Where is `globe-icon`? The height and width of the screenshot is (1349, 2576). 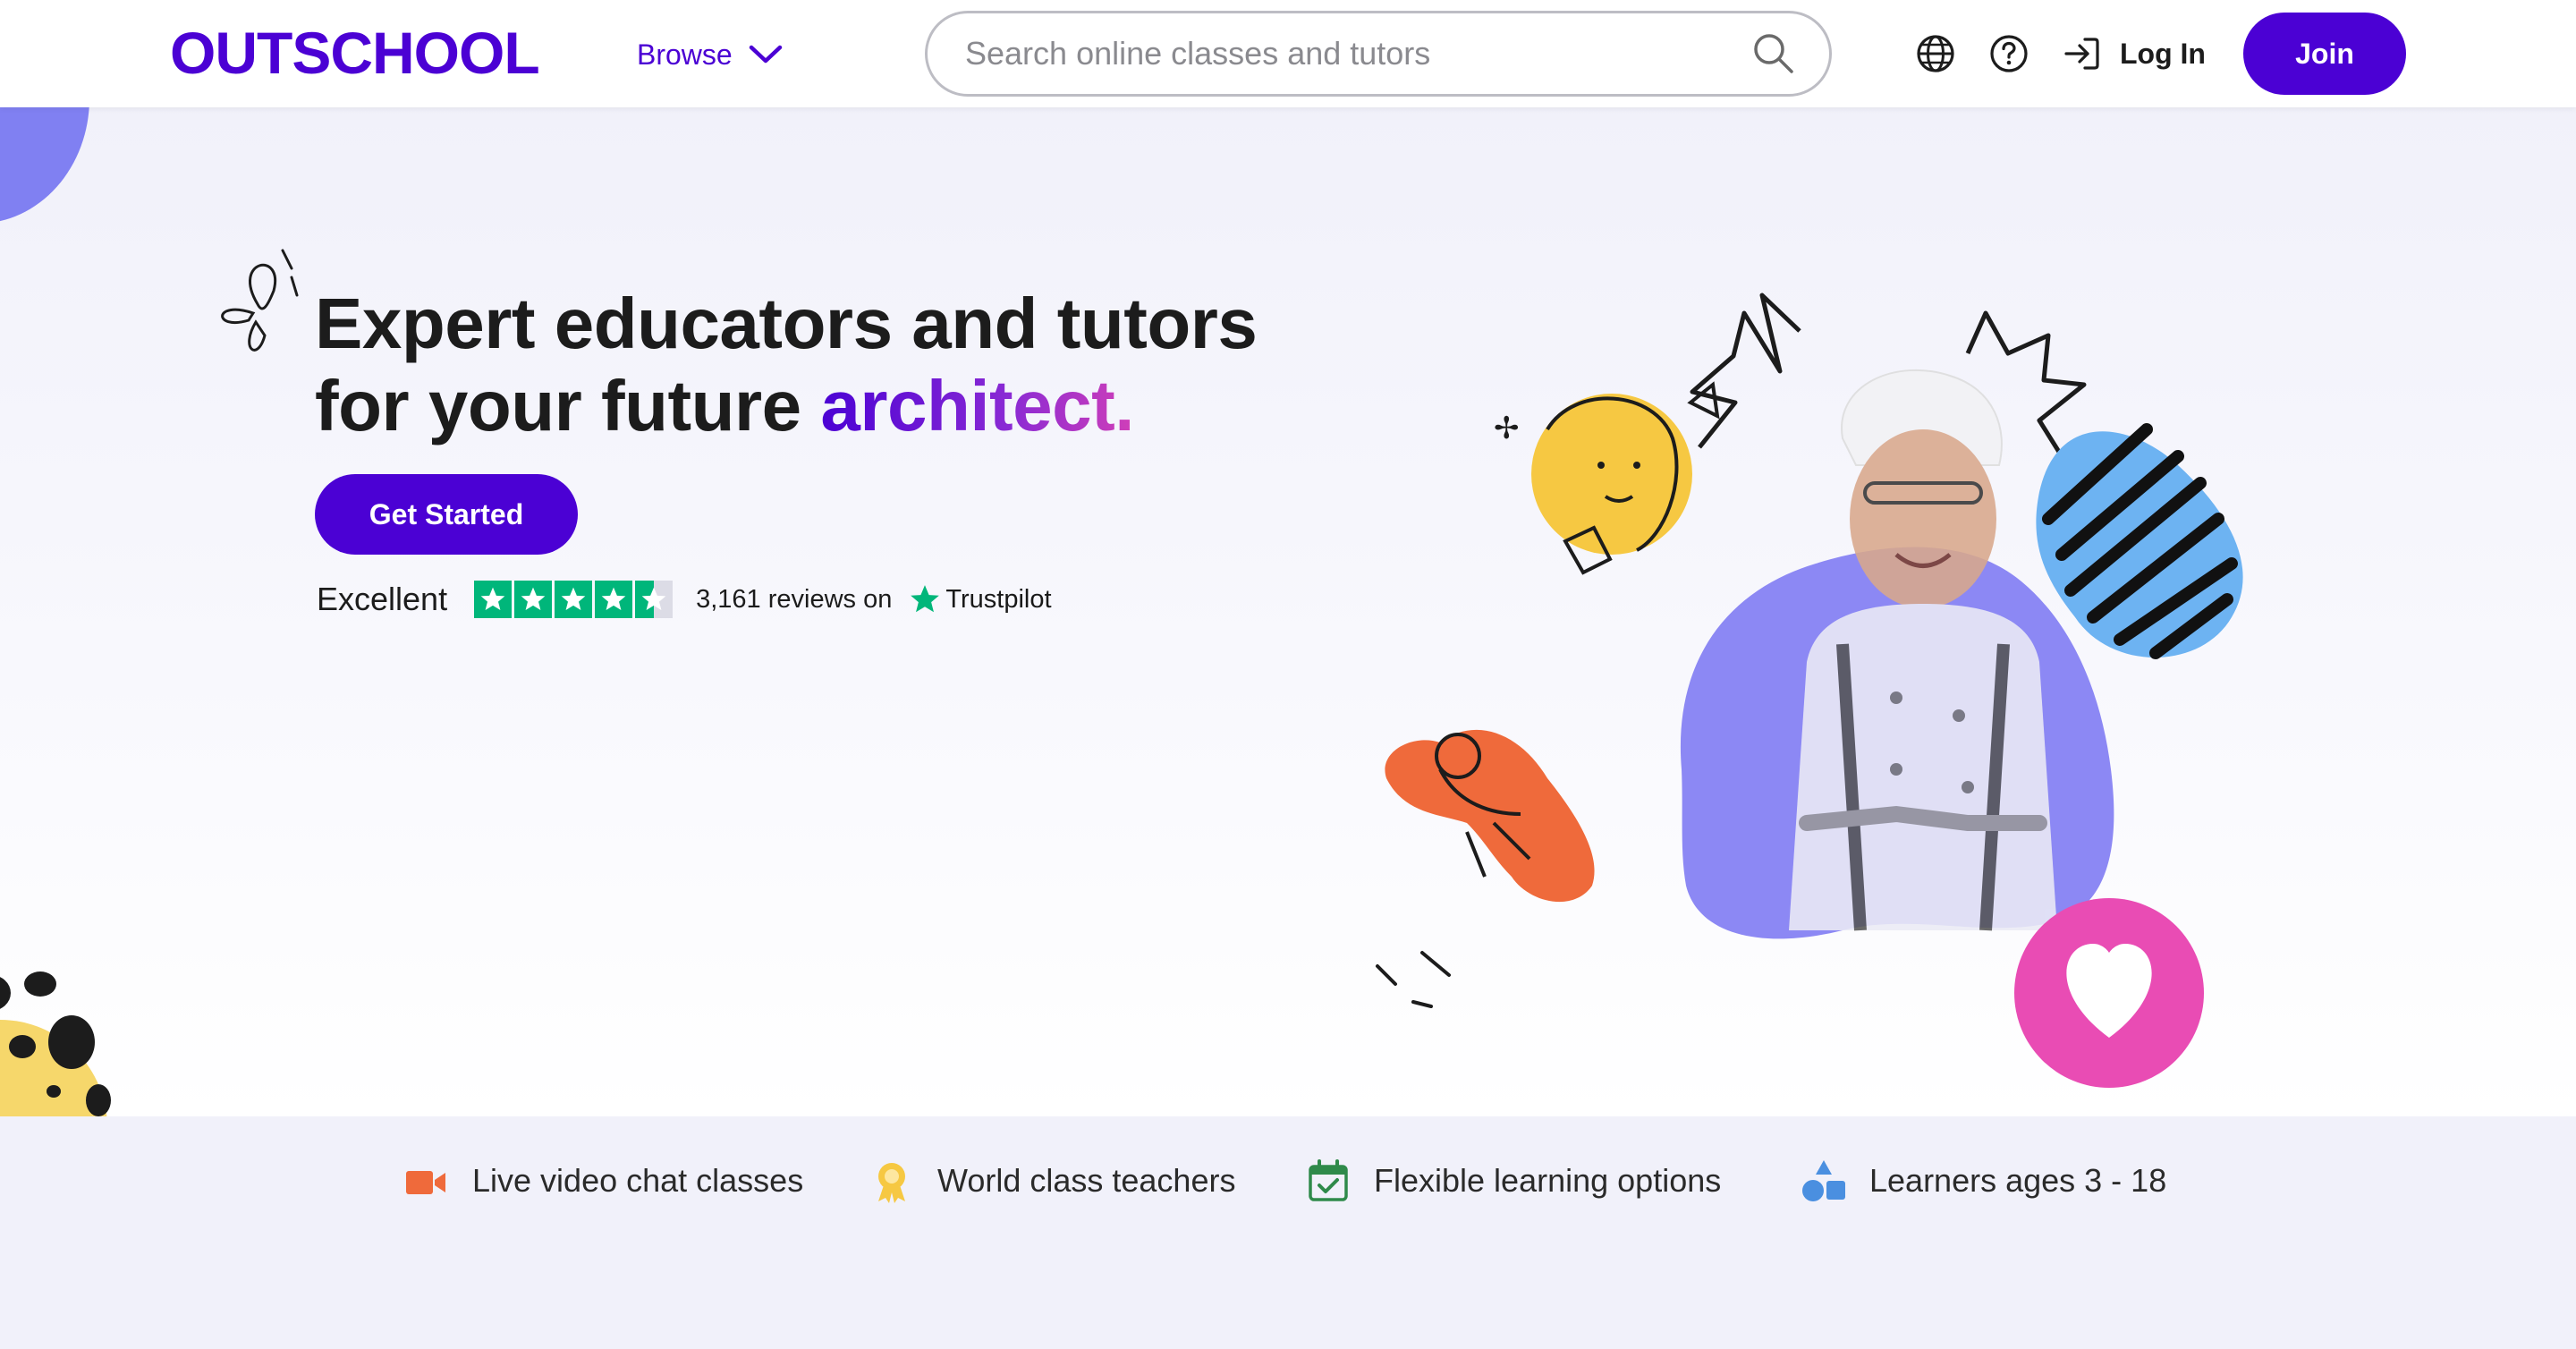
globe-icon is located at coordinates (1935, 53).